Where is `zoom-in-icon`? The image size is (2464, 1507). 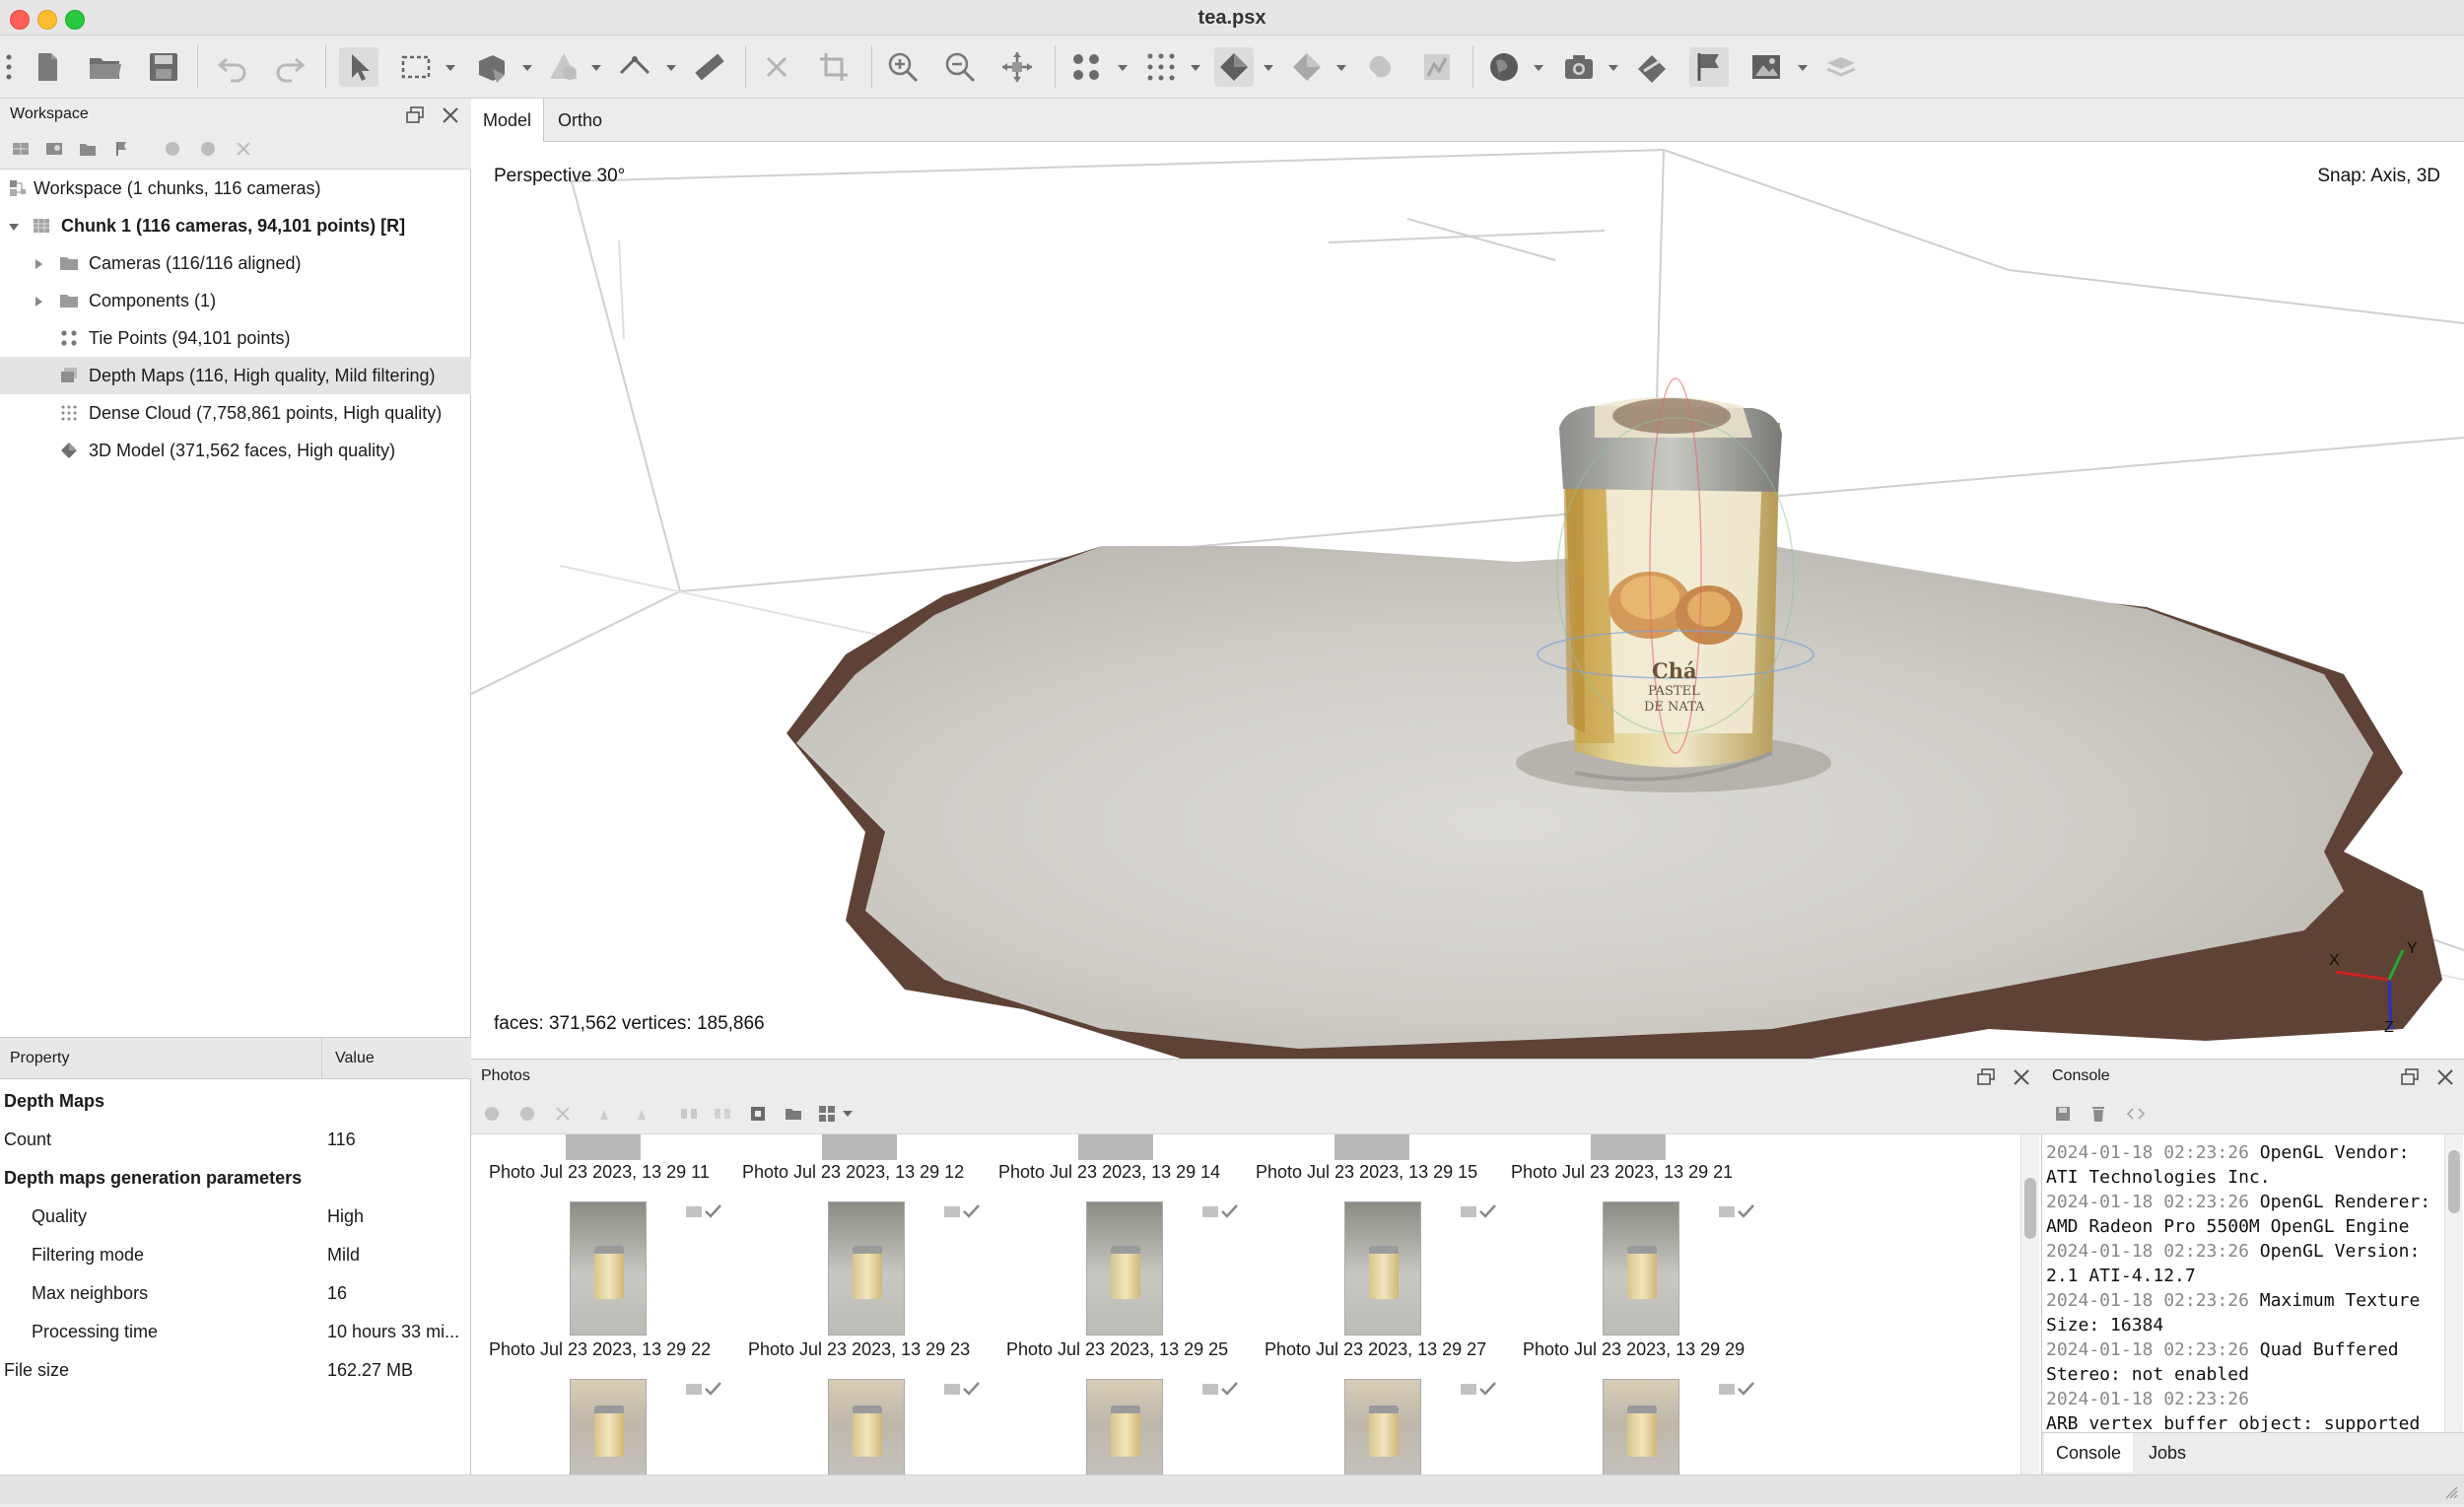
zoom-in-icon is located at coordinates (903, 67).